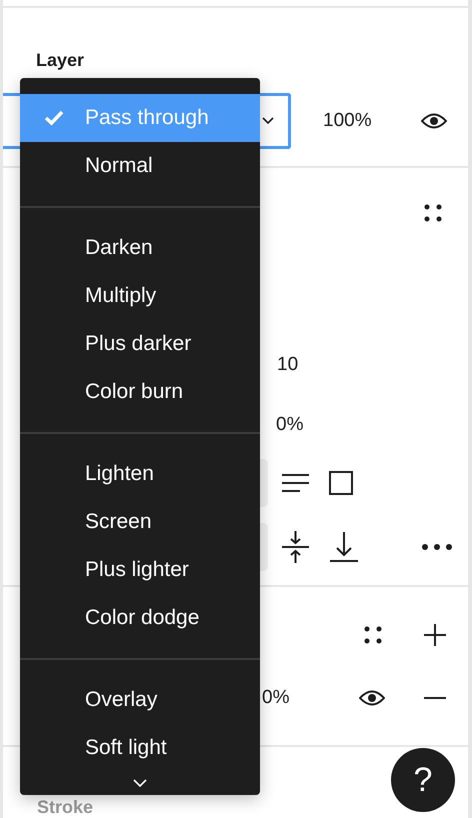 This screenshot has width=472, height=818. What do you see at coordinates (140, 474) in the screenshot?
I see `menu-item: Lighten` at bounding box center [140, 474].